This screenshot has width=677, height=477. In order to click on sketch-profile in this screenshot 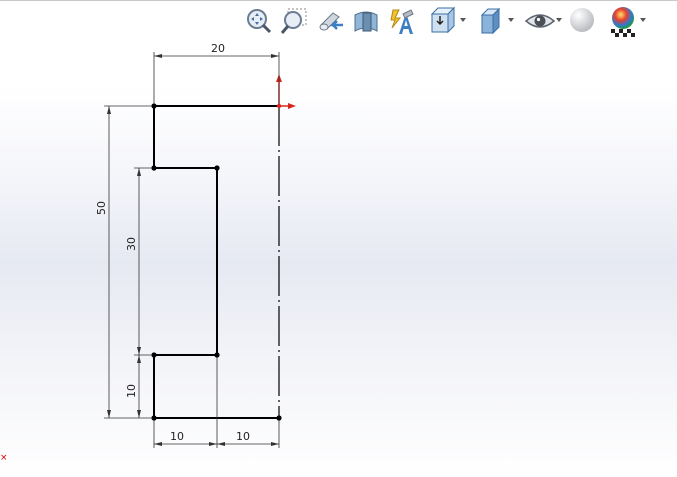, I will do `click(216, 262)`.